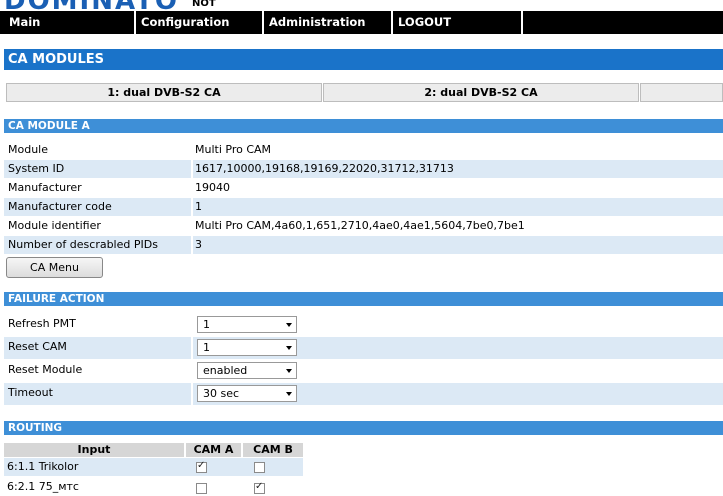 The height and width of the screenshot is (496, 723). What do you see at coordinates (94, 450) in the screenshot?
I see `routing-col-input: Input` at bounding box center [94, 450].